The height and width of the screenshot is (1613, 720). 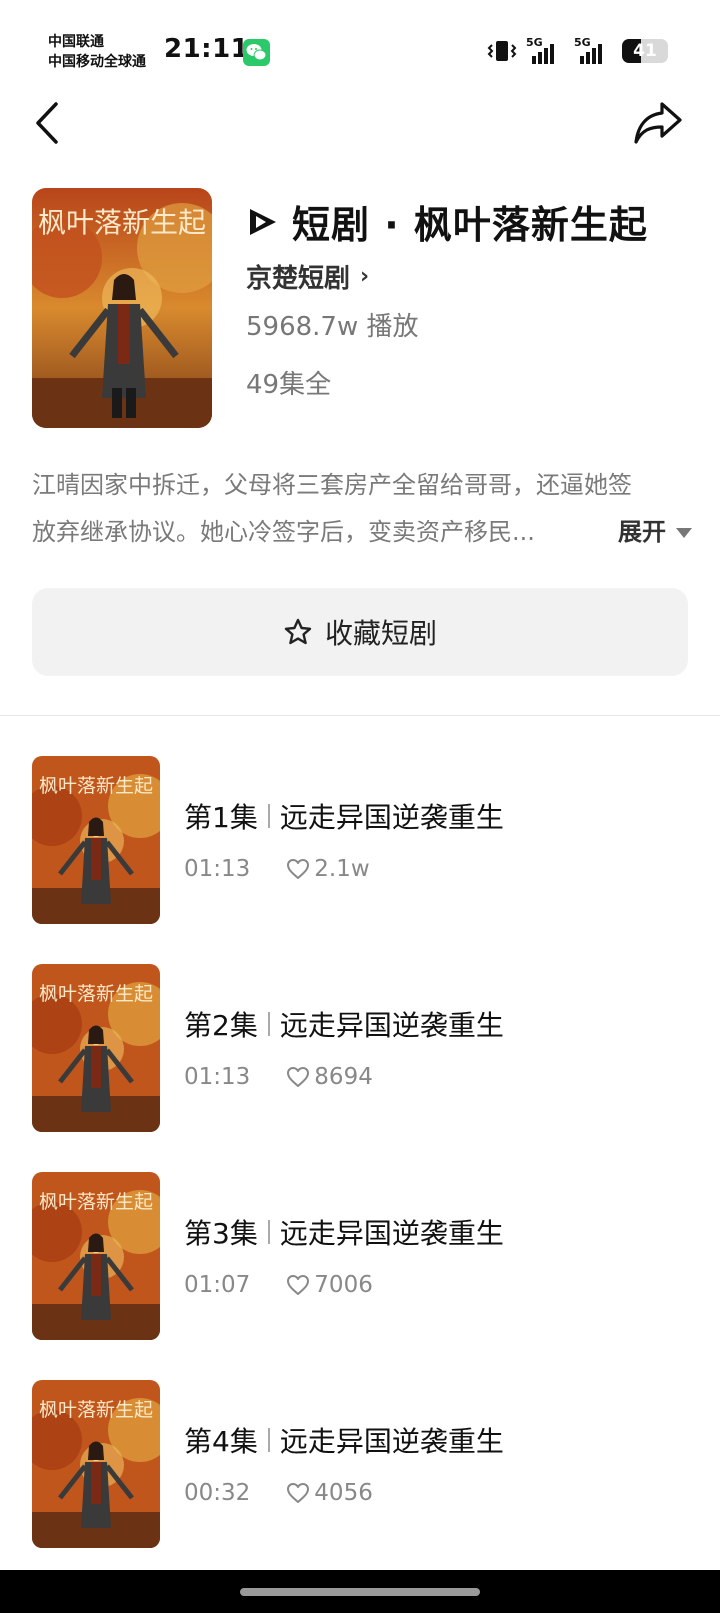 What do you see at coordinates (343, 1493) in the screenshot?
I see `like-count: 4056` at bounding box center [343, 1493].